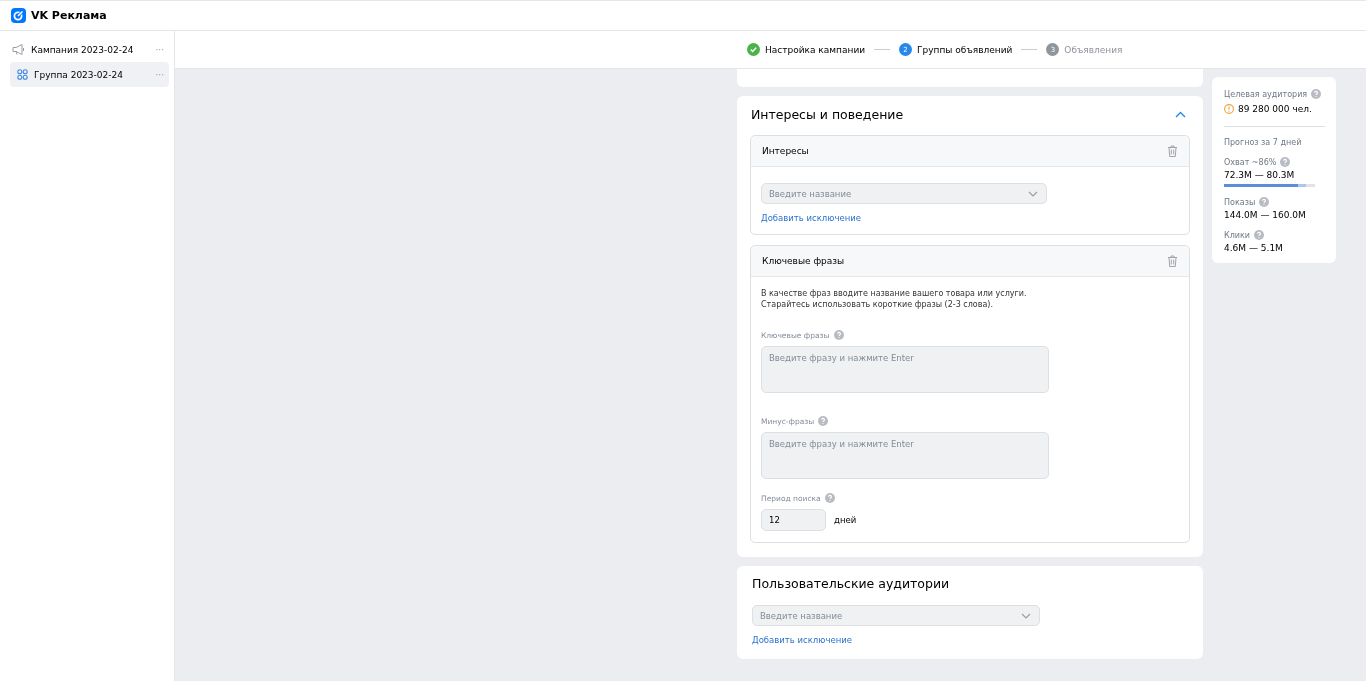 Image resolution: width=1366 pixels, height=681 pixels. What do you see at coordinates (18, 49) in the screenshot?
I see `megaphone-icon` at bounding box center [18, 49].